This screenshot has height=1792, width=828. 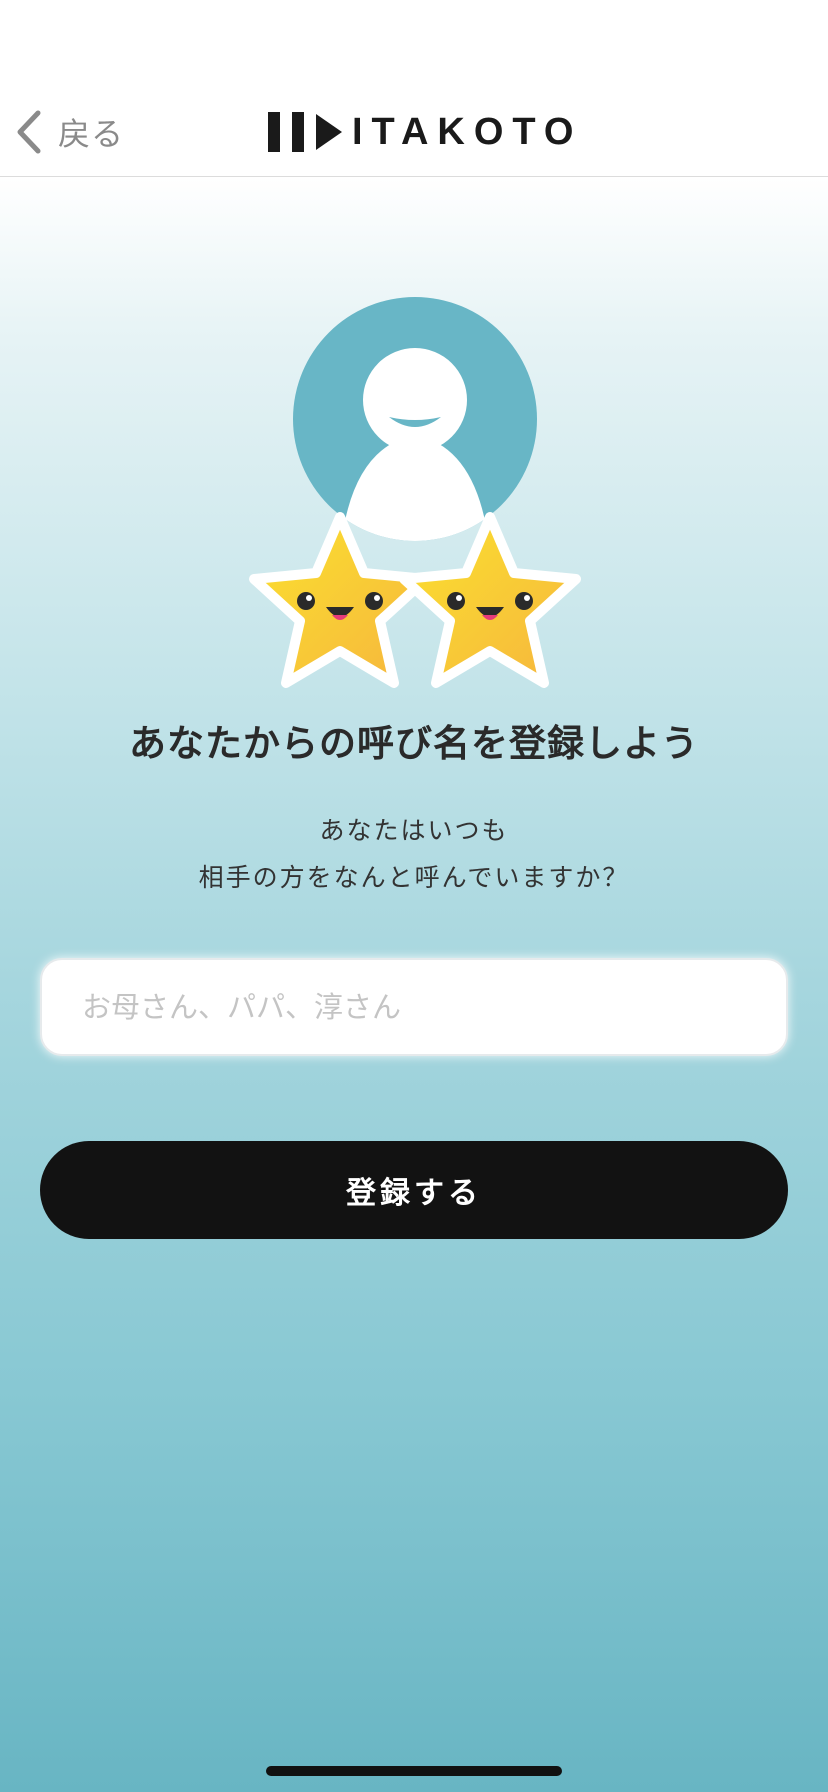 I want to click on status-bar, so click(x=414, y=44).